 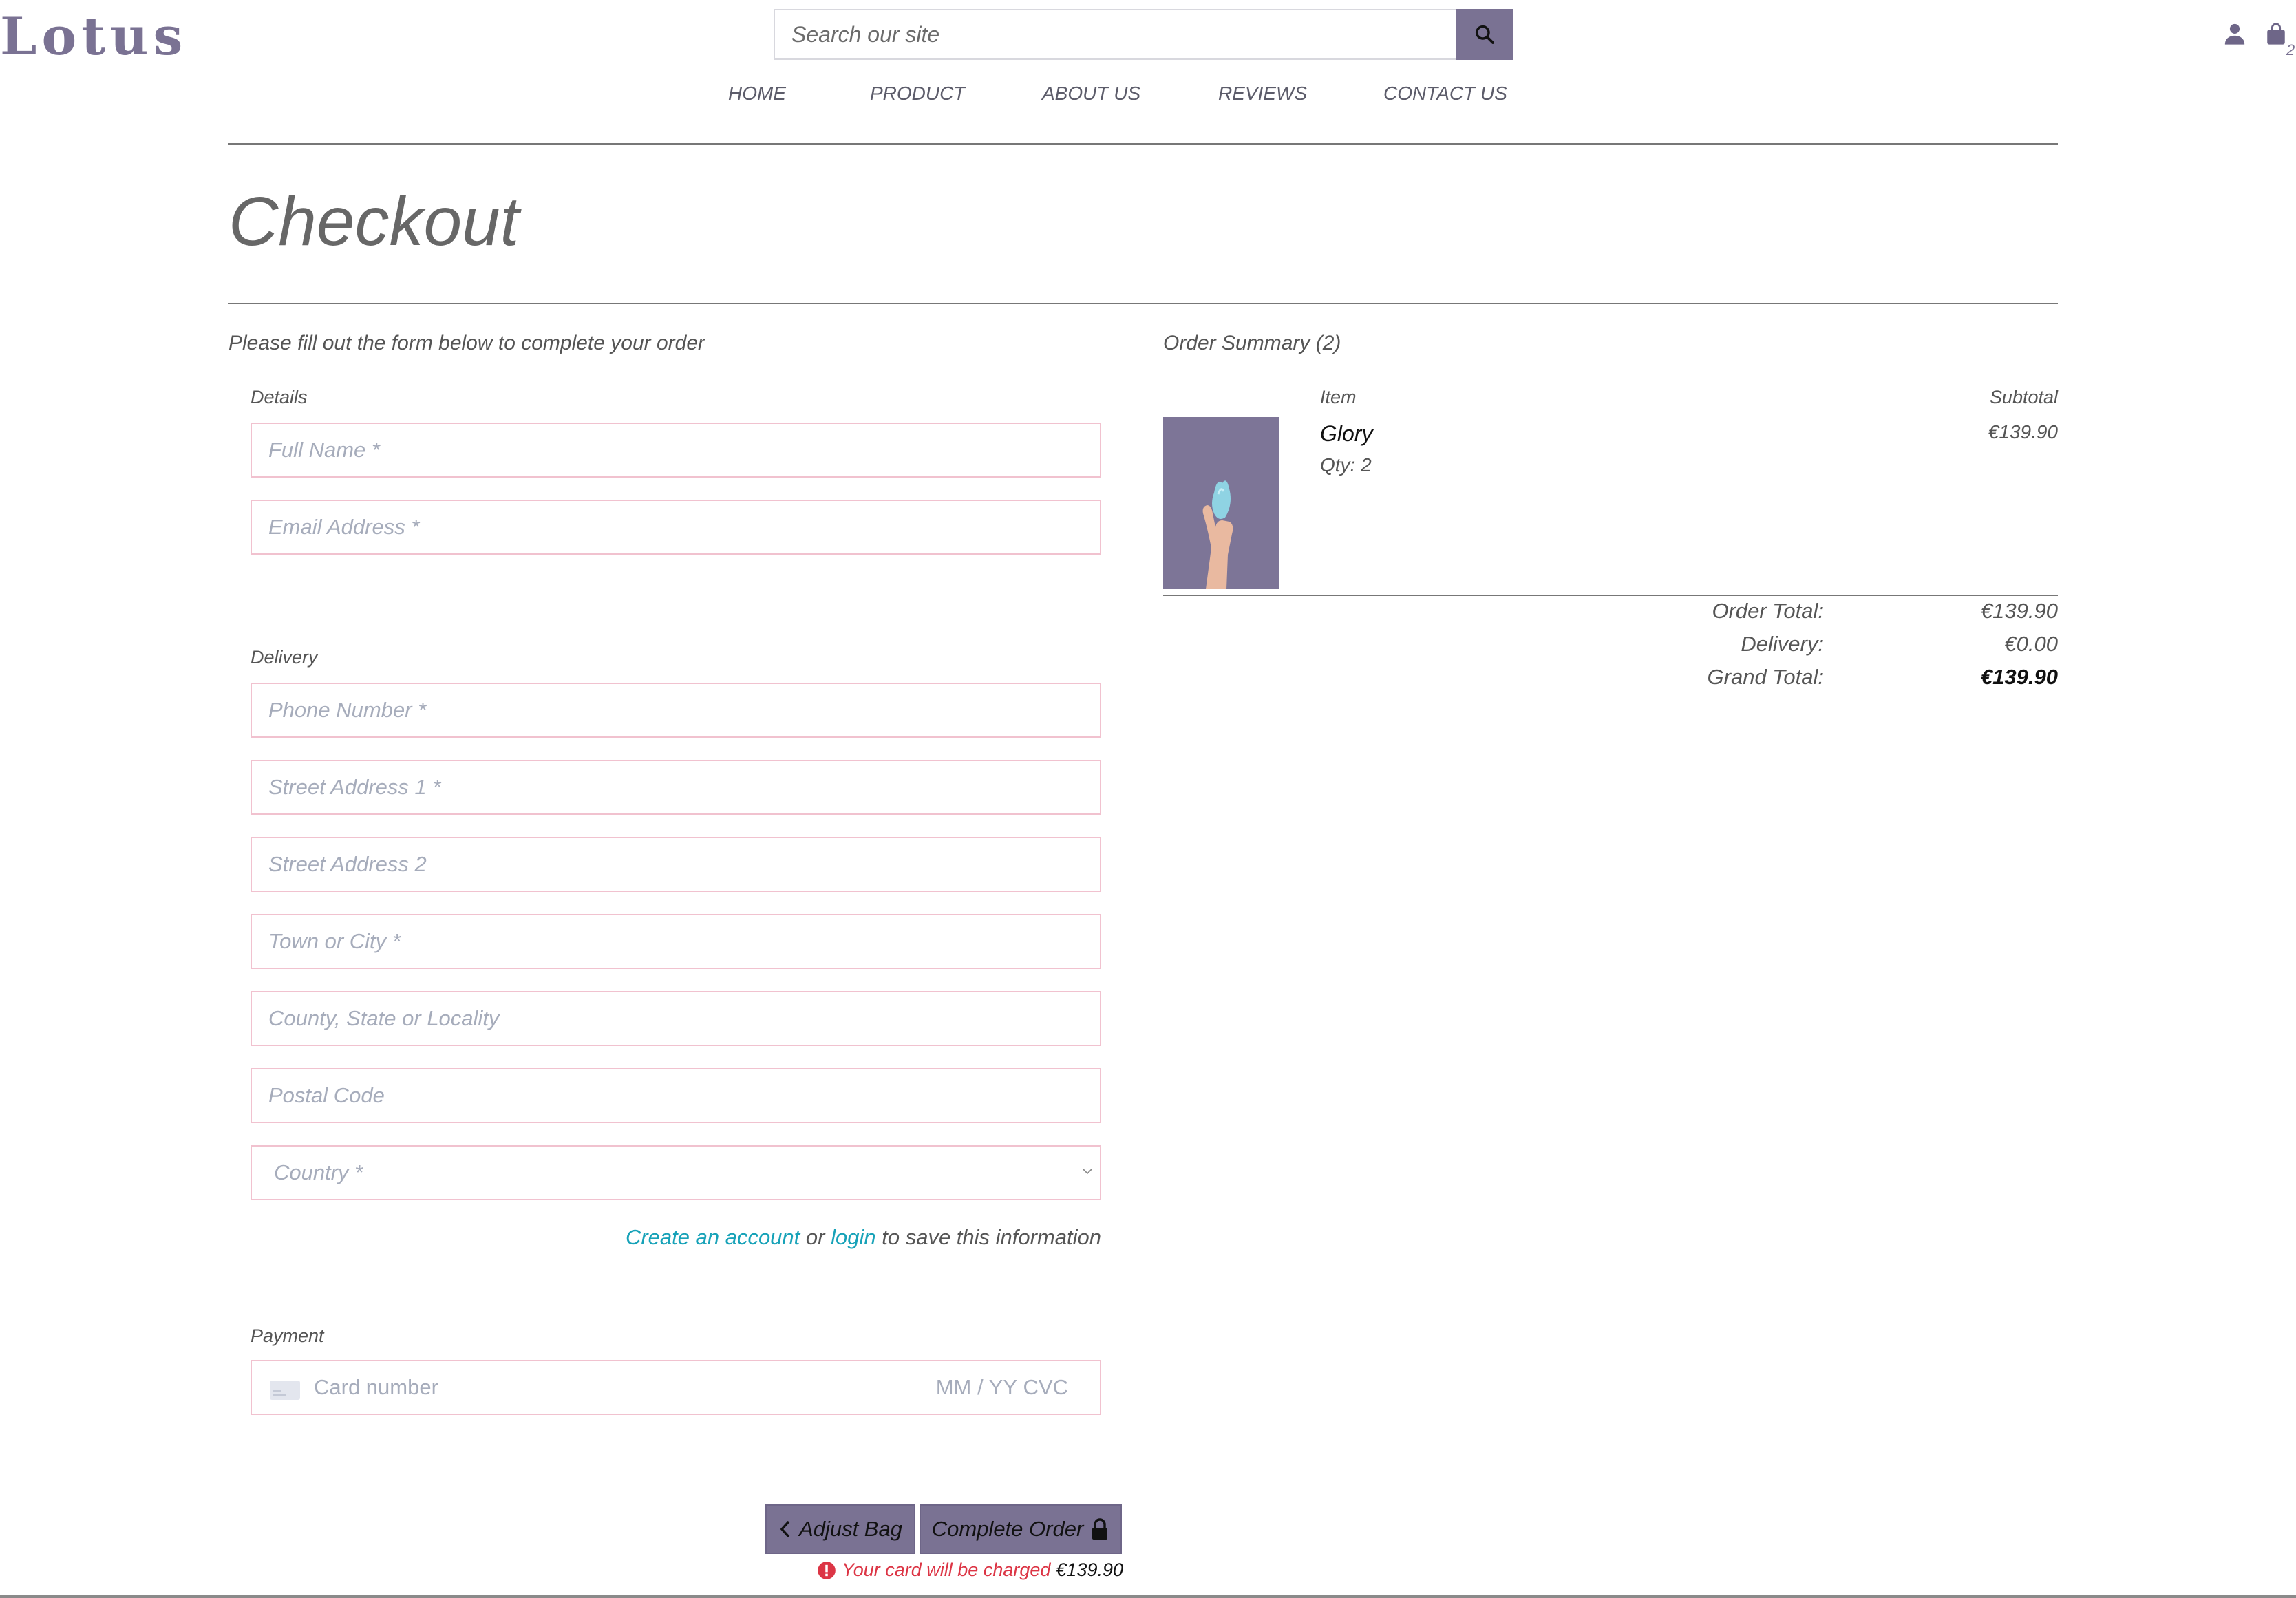 I want to click on email-field, so click(x=676, y=527).